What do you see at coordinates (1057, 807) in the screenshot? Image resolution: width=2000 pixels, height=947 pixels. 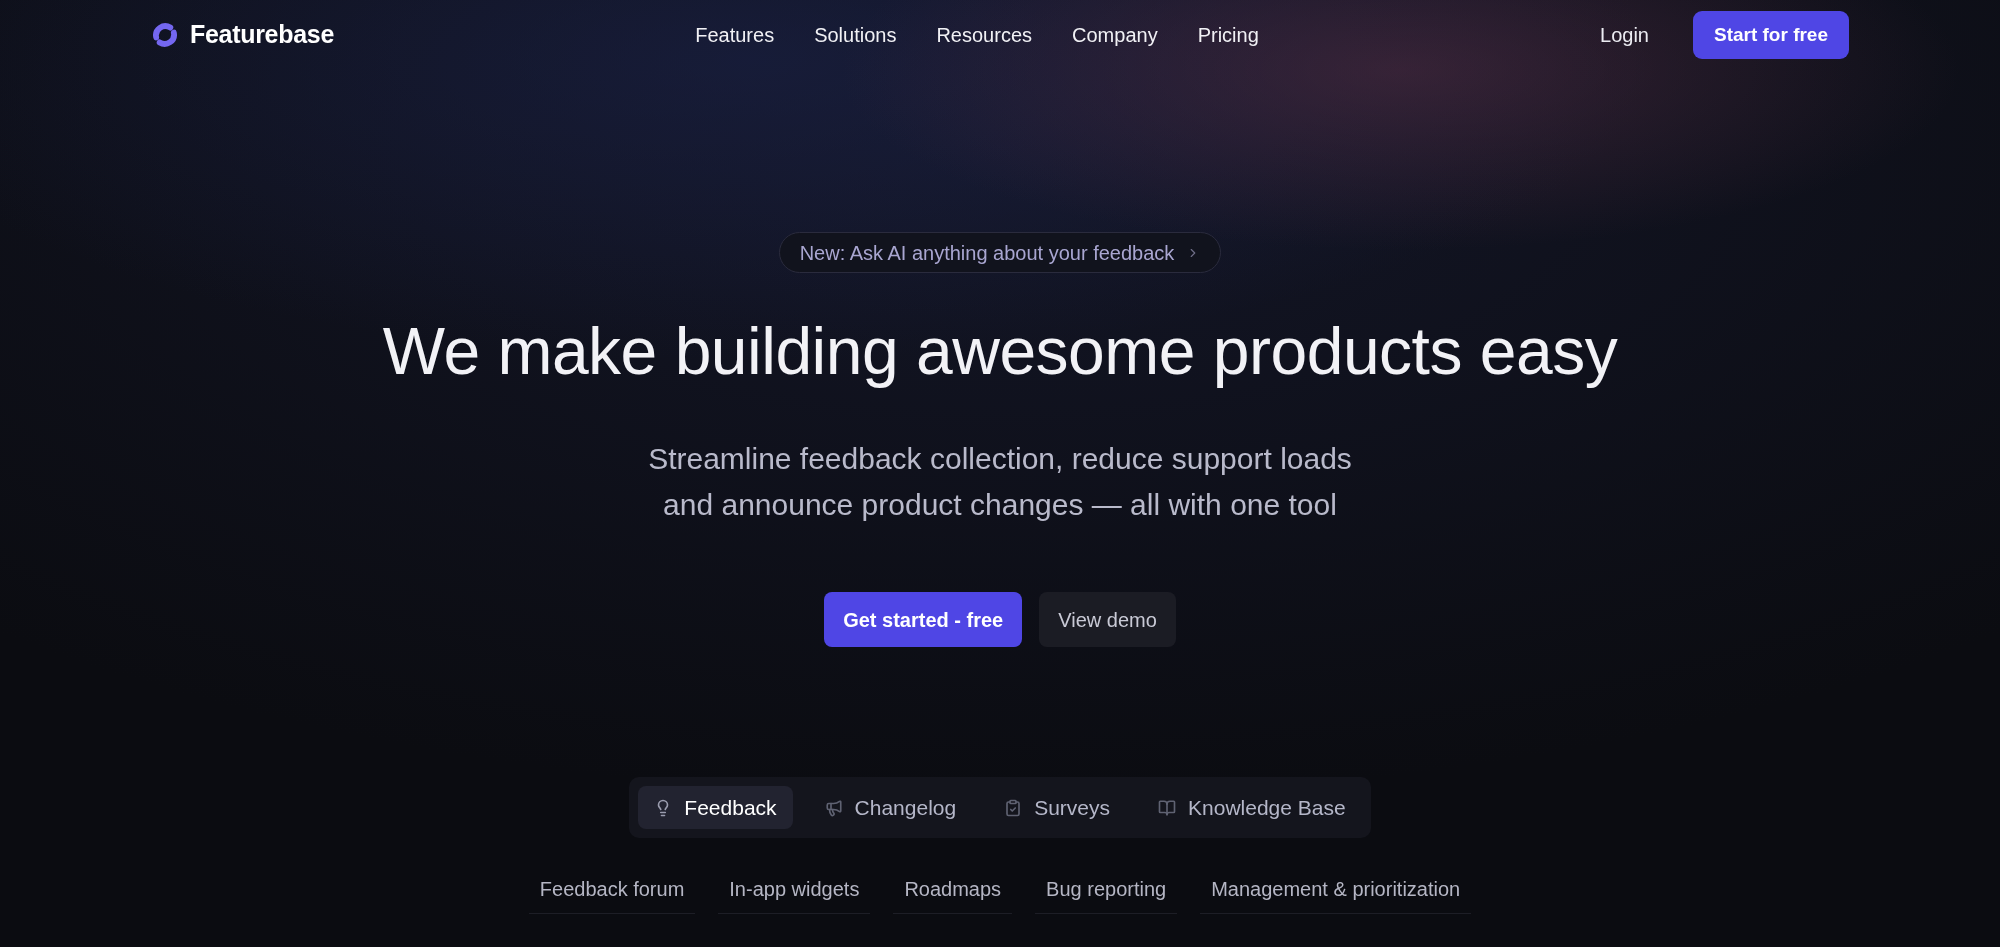 I see `product-tab: Surveys` at bounding box center [1057, 807].